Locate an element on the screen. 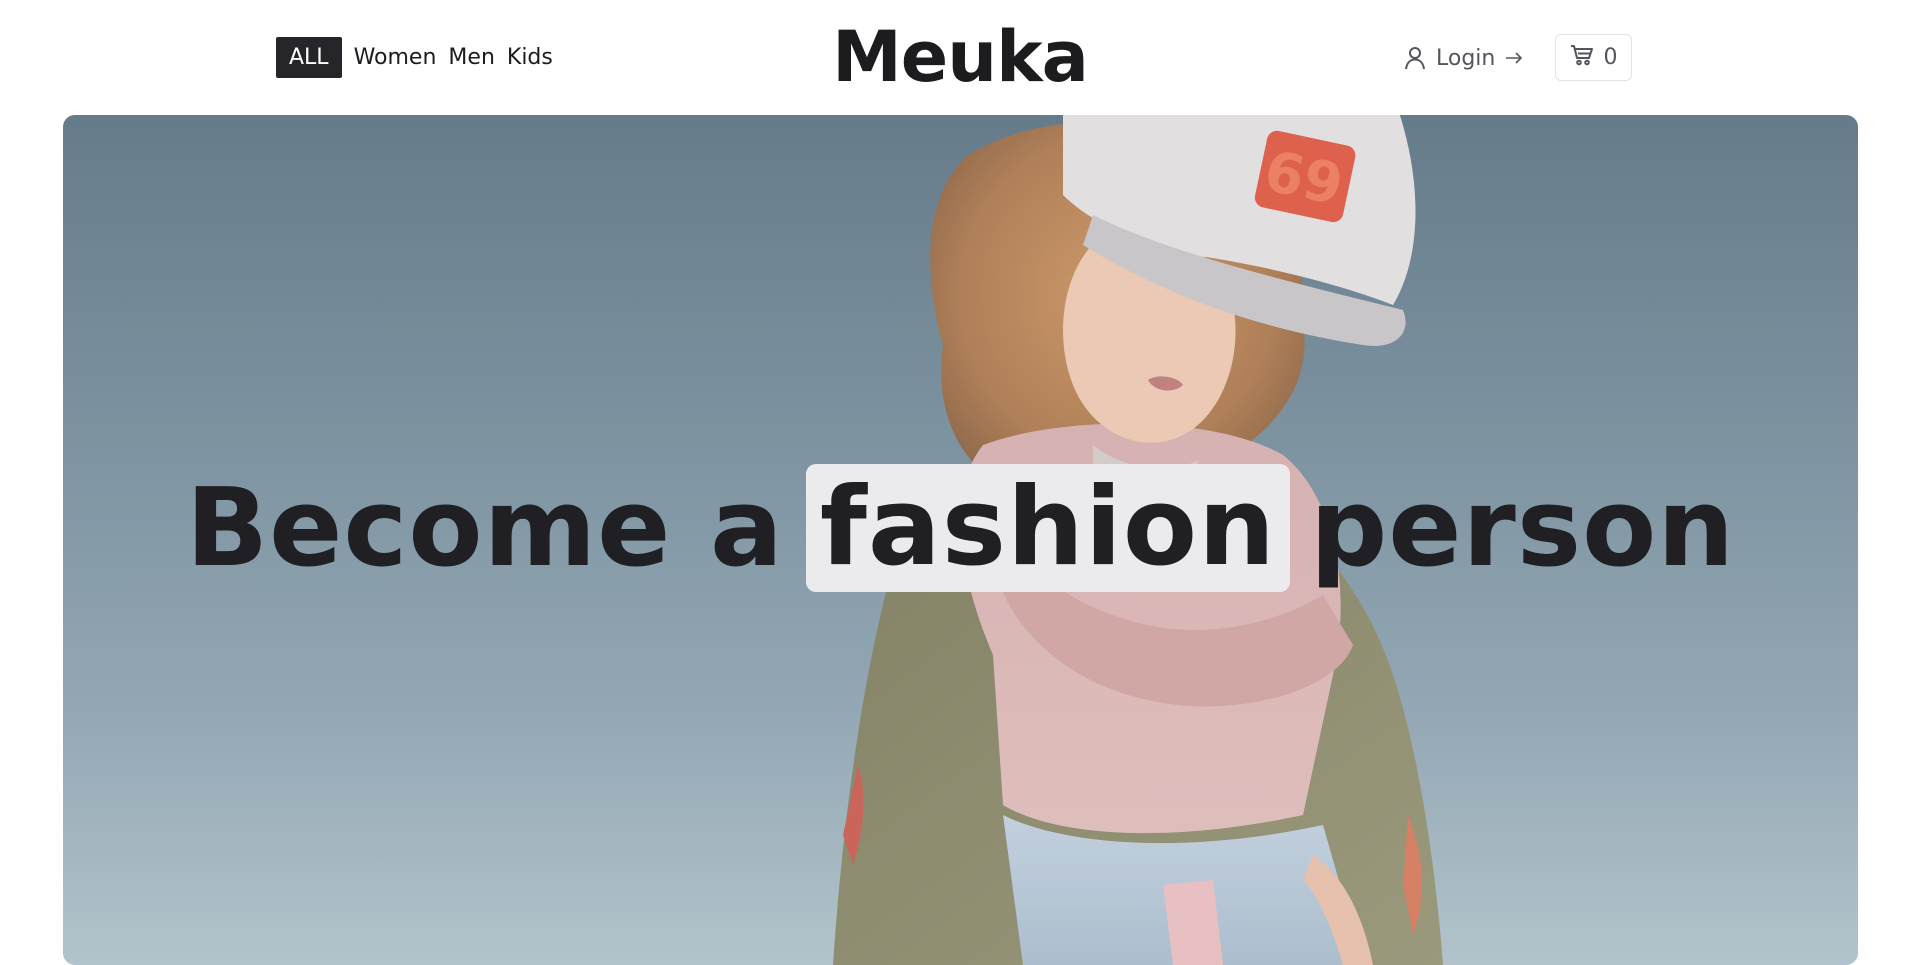 The width and height of the screenshot is (1920, 965). cart-icon is located at coordinates (1582, 58).